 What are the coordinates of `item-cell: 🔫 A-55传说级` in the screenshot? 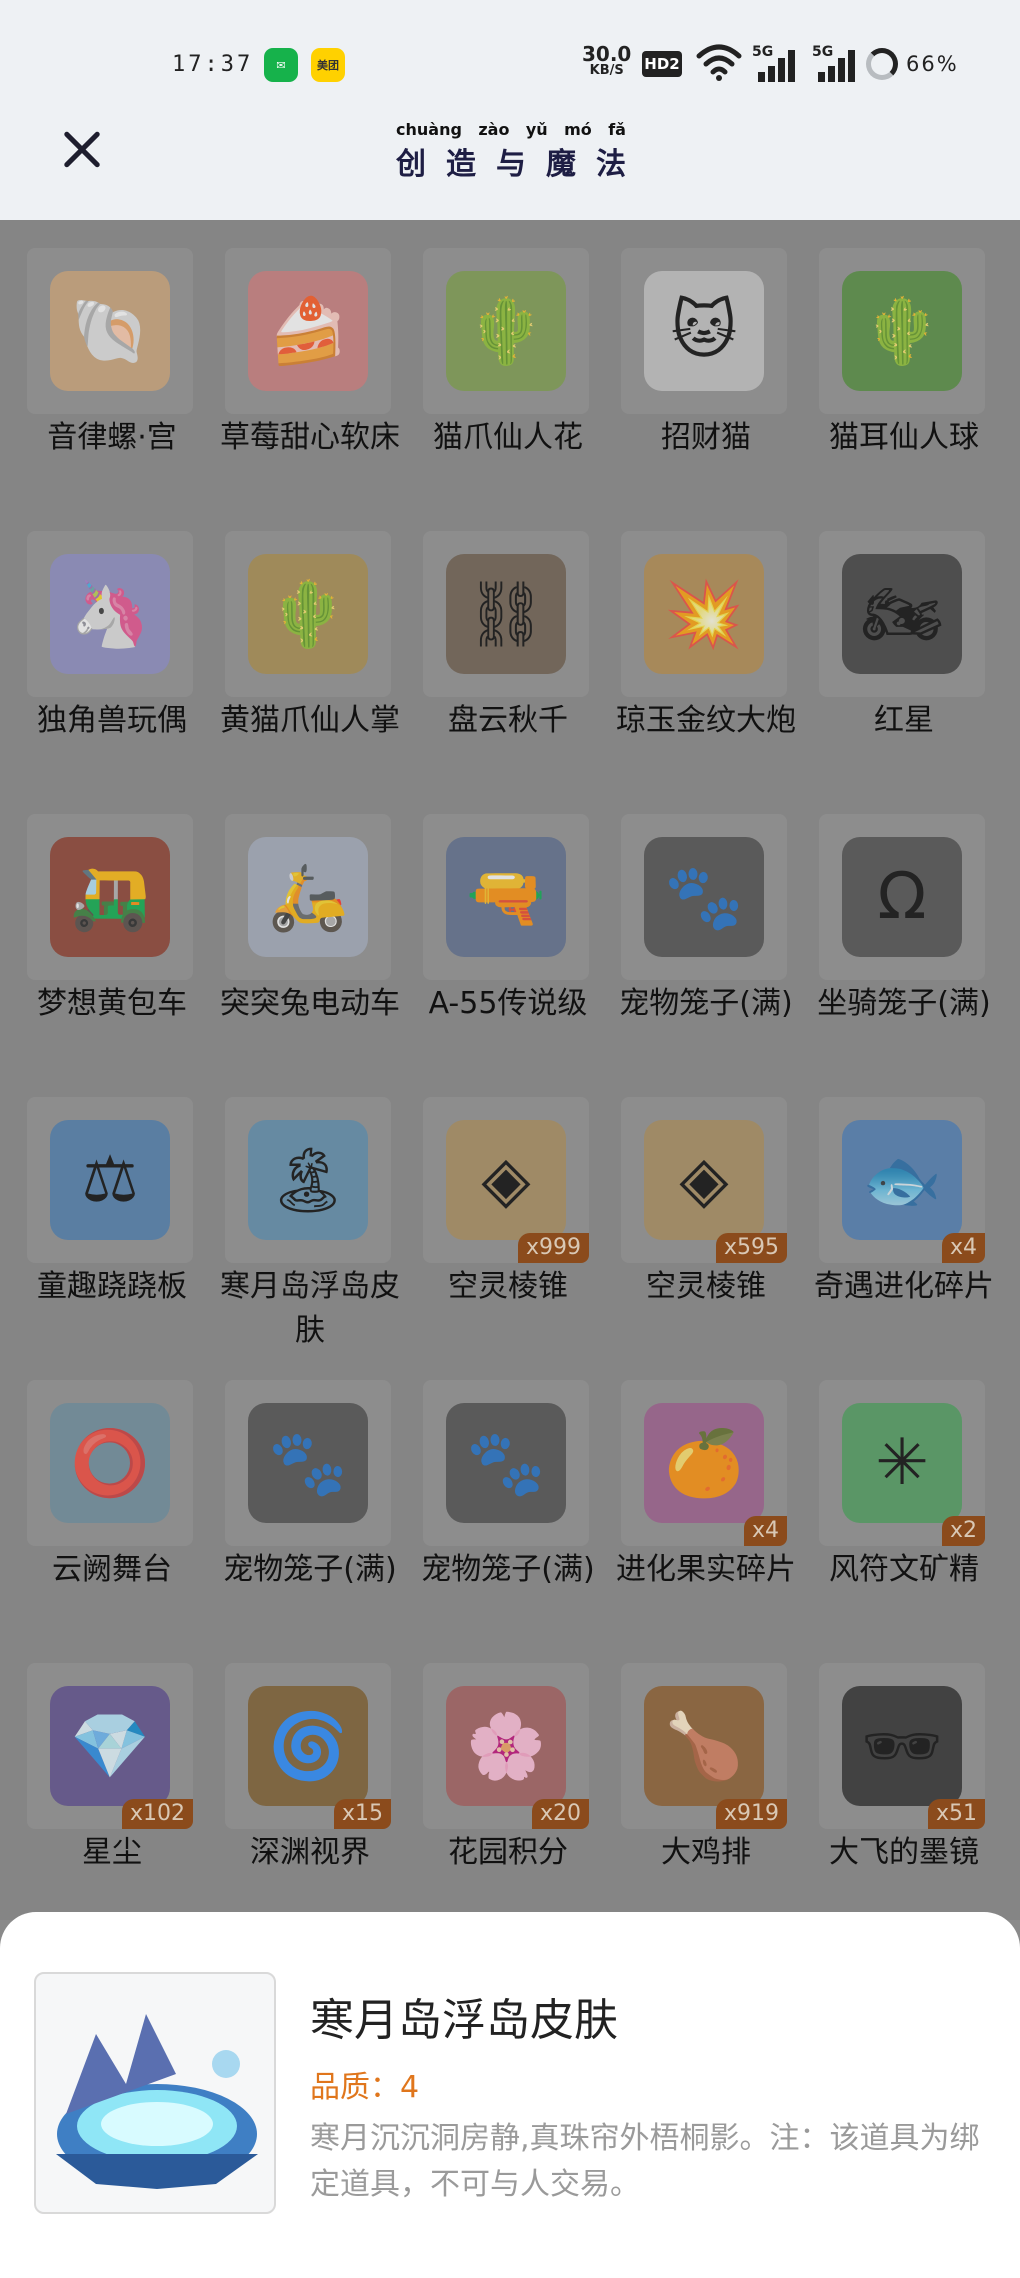 It's located at (508, 927).